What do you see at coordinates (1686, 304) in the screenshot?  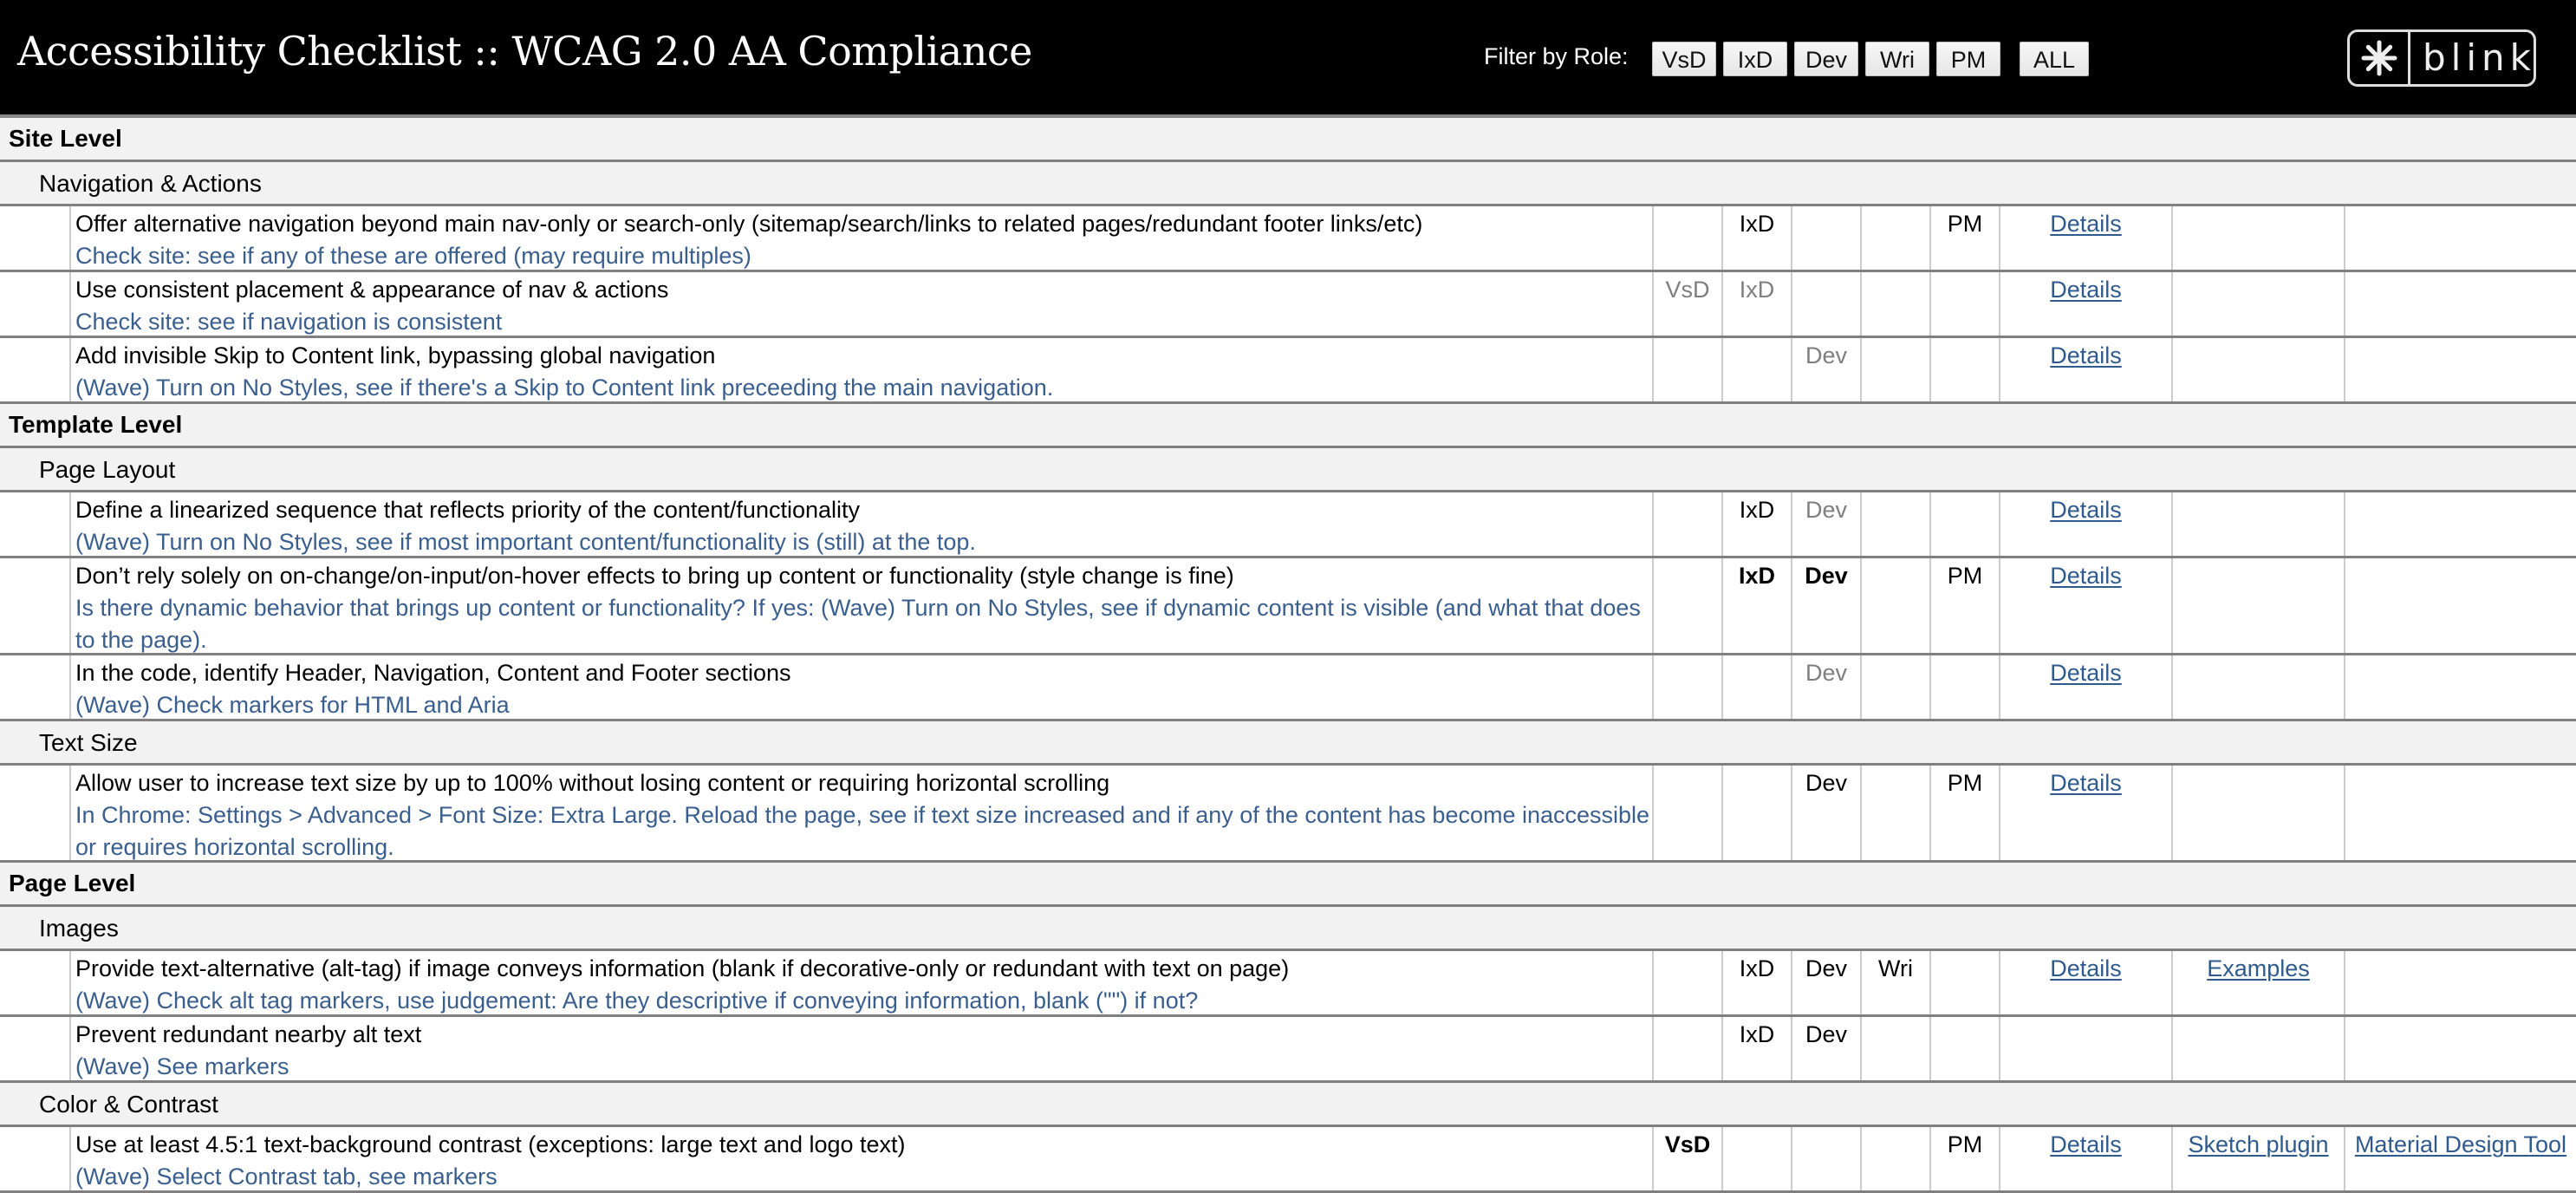 I see `role-cell-vsd: VsD` at bounding box center [1686, 304].